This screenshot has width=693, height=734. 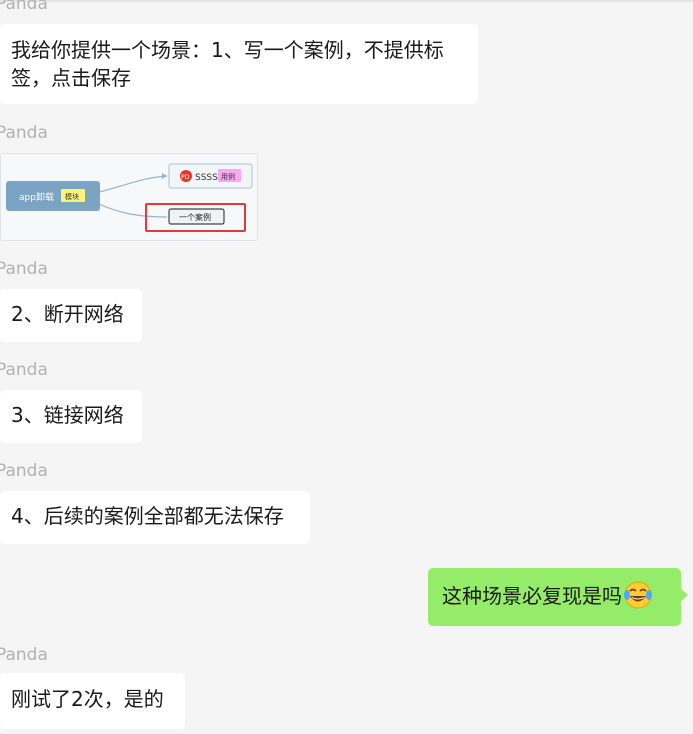 I want to click on mindmap-child2-label: 一个案例, so click(x=195, y=217).